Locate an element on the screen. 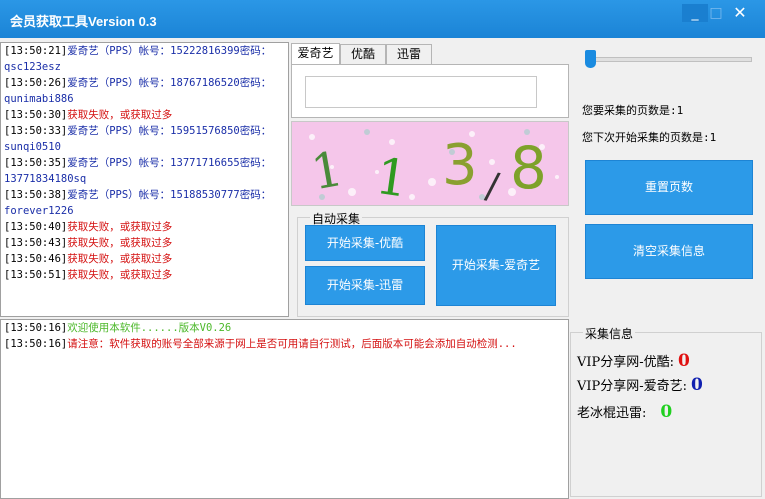  log-line: [13:50:38]爱奇艺（PPS）帐号：15188530777密码： is located at coordinates (144, 195).